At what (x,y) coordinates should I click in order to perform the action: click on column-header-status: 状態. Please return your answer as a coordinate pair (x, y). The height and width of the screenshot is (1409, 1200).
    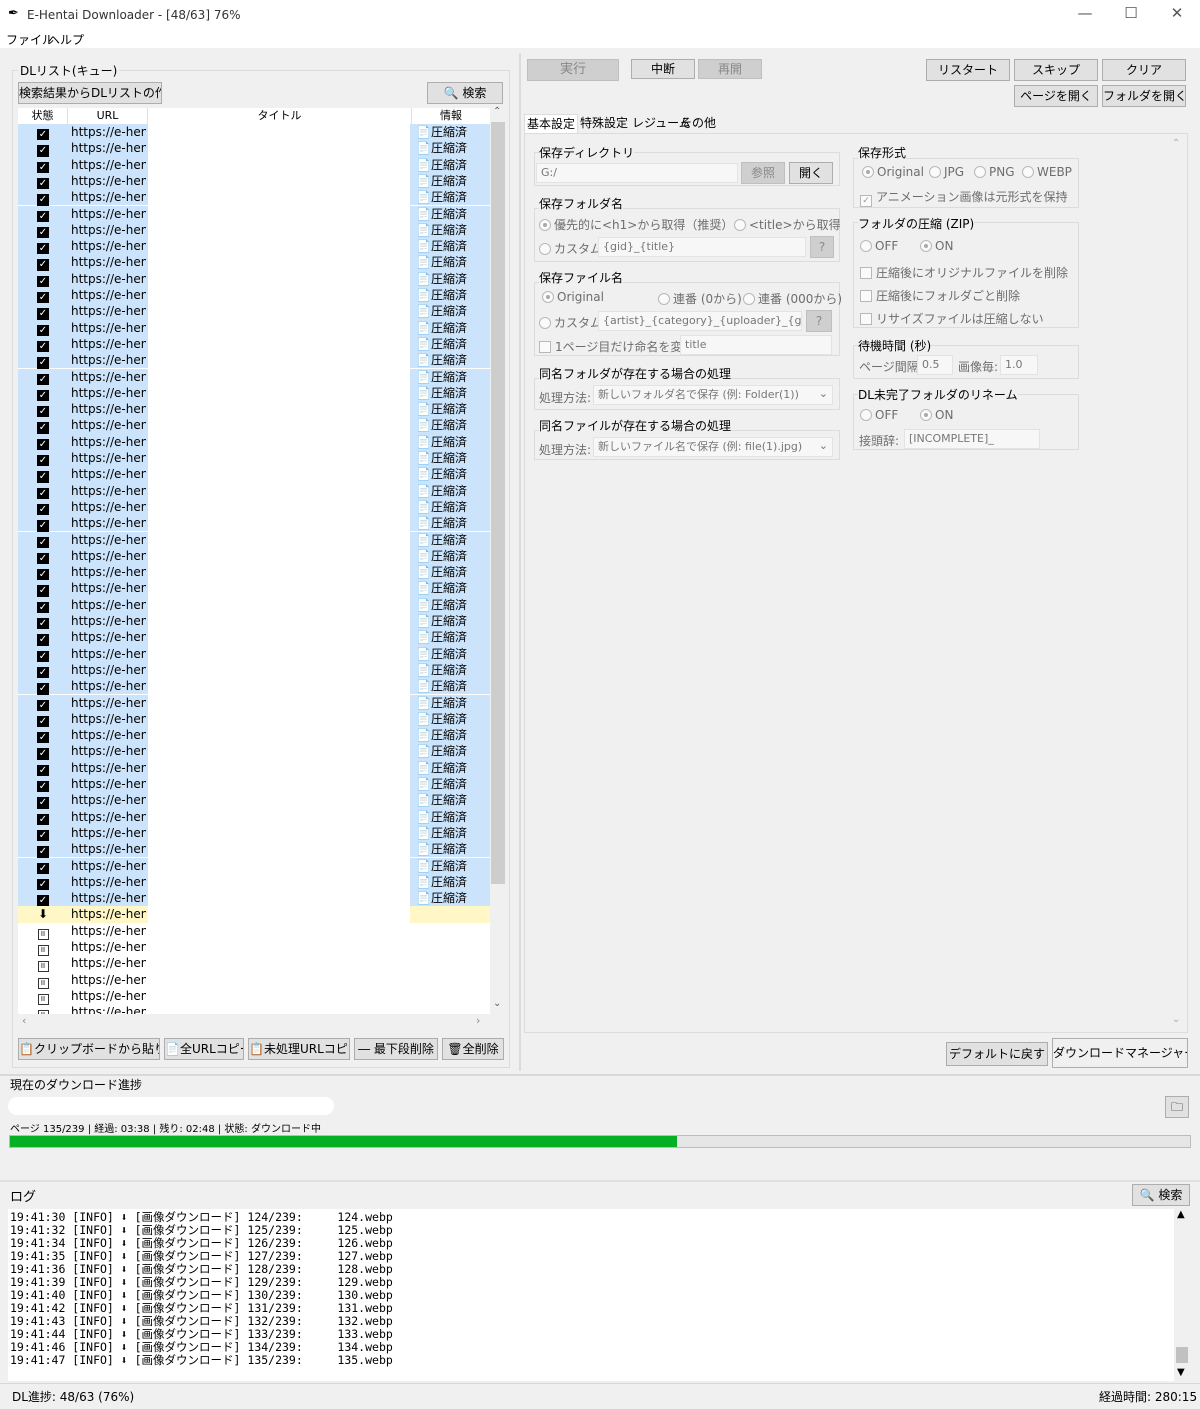
    Looking at the image, I should click on (43, 116).